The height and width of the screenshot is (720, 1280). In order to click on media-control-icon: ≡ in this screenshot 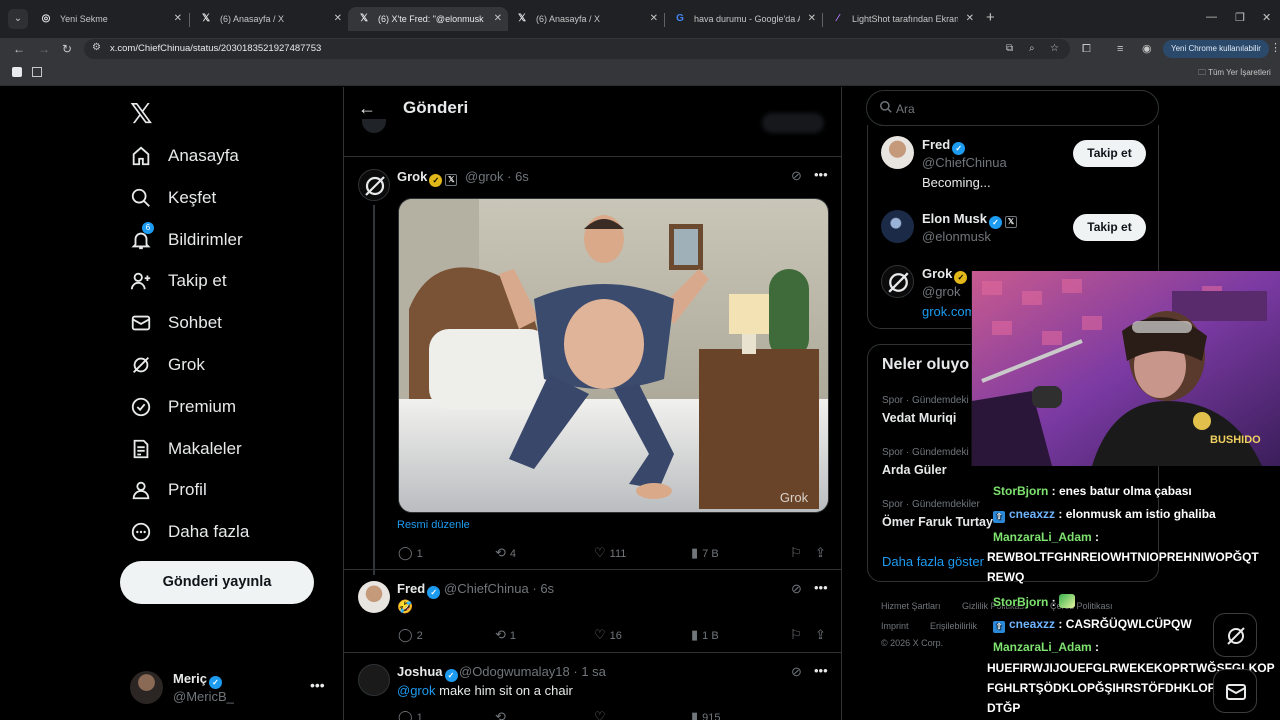, I will do `click(1120, 49)`.